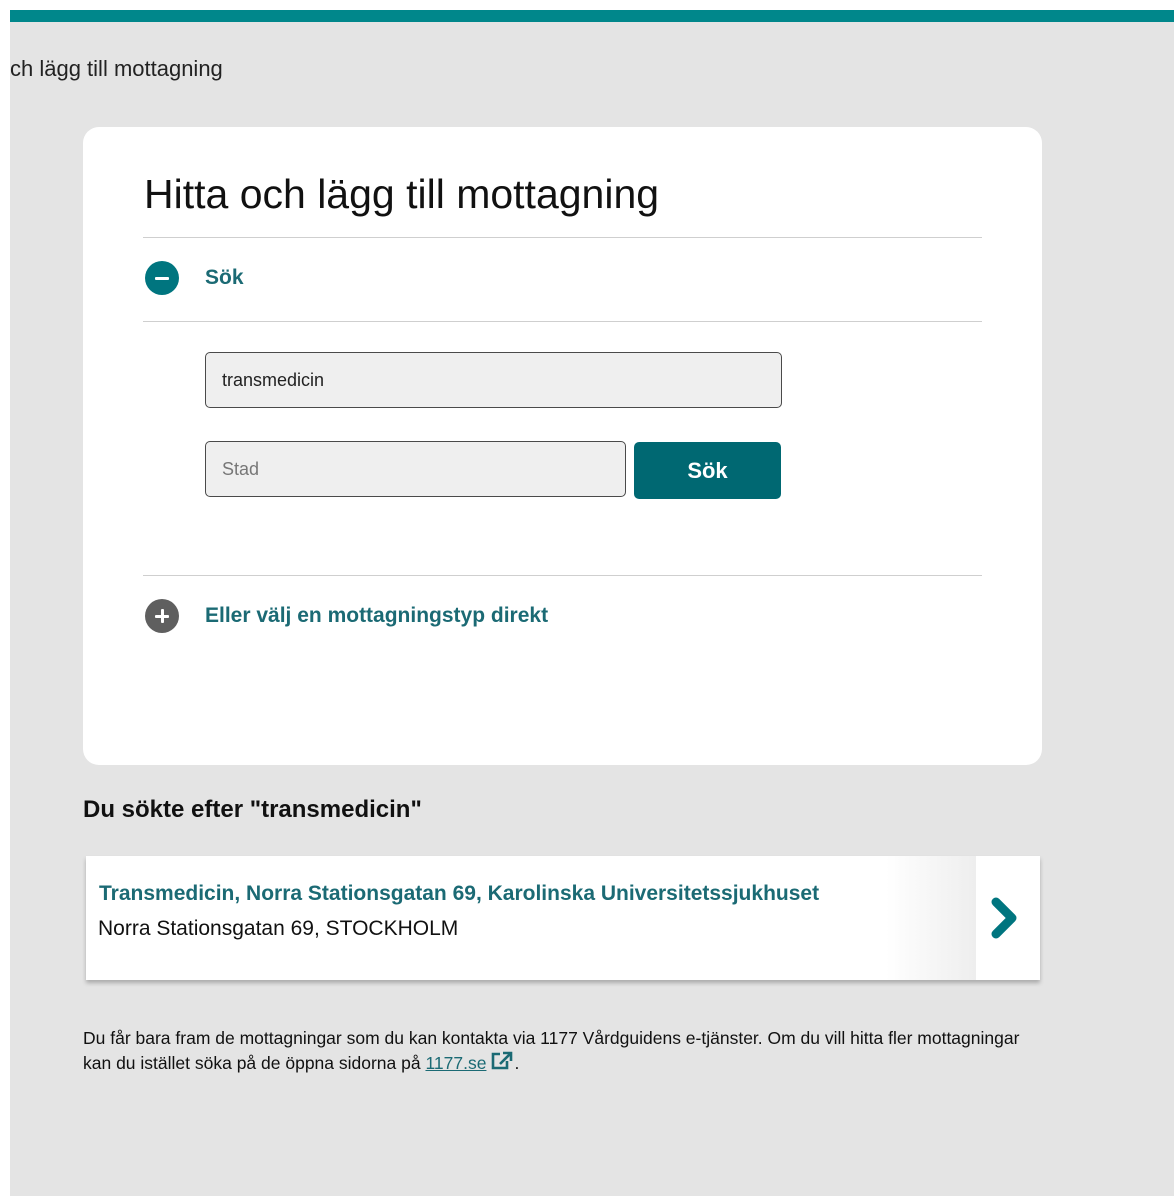  What do you see at coordinates (278, 928) in the screenshot?
I see `result-address: Norra Stationsgatan 69, STOCKHOLM` at bounding box center [278, 928].